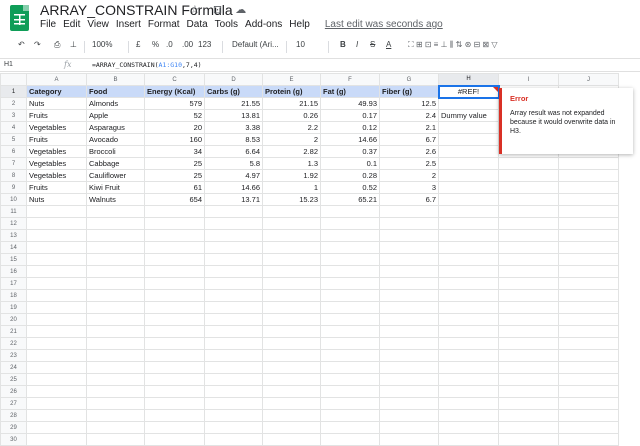 The height and width of the screenshot is (446, 640). I want to click on cell-i17, so click(528, 283).